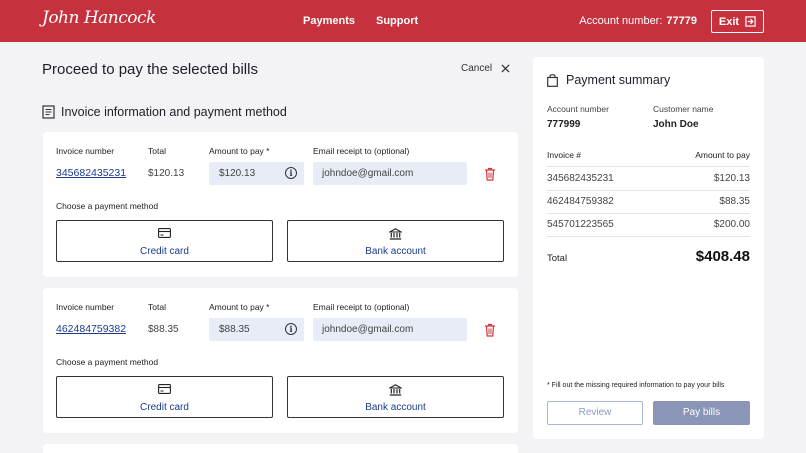 This screenshot has height=453, width=806. What do you see at coordinates (618, 80) in the screenshot?
I see `payment-summary-title-text: Payment summary` at bounding box center [618, 80].